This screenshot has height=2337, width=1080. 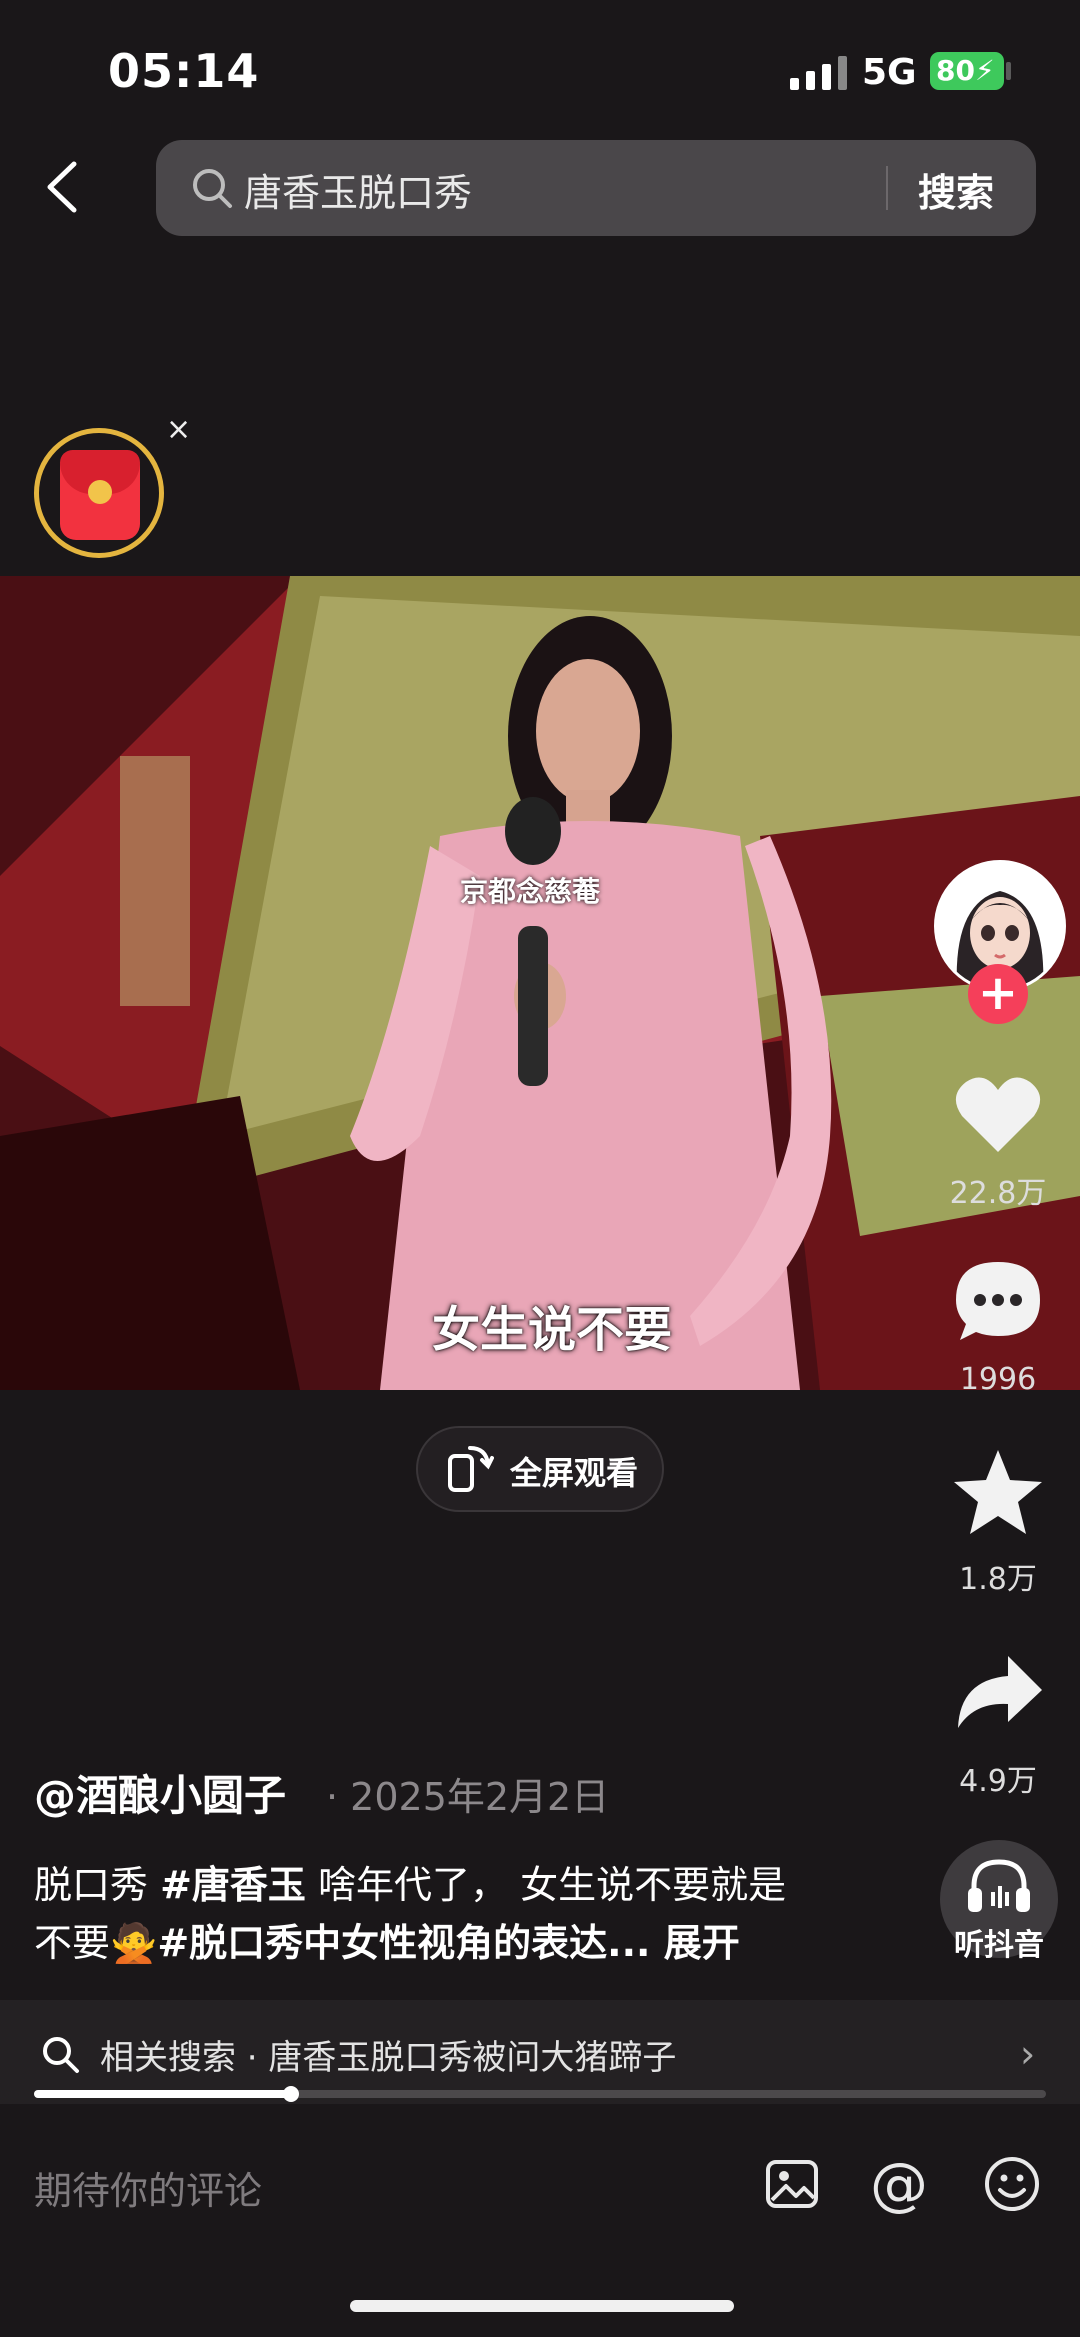 I want to click on home-indicator, so click(x=542, y=2306).